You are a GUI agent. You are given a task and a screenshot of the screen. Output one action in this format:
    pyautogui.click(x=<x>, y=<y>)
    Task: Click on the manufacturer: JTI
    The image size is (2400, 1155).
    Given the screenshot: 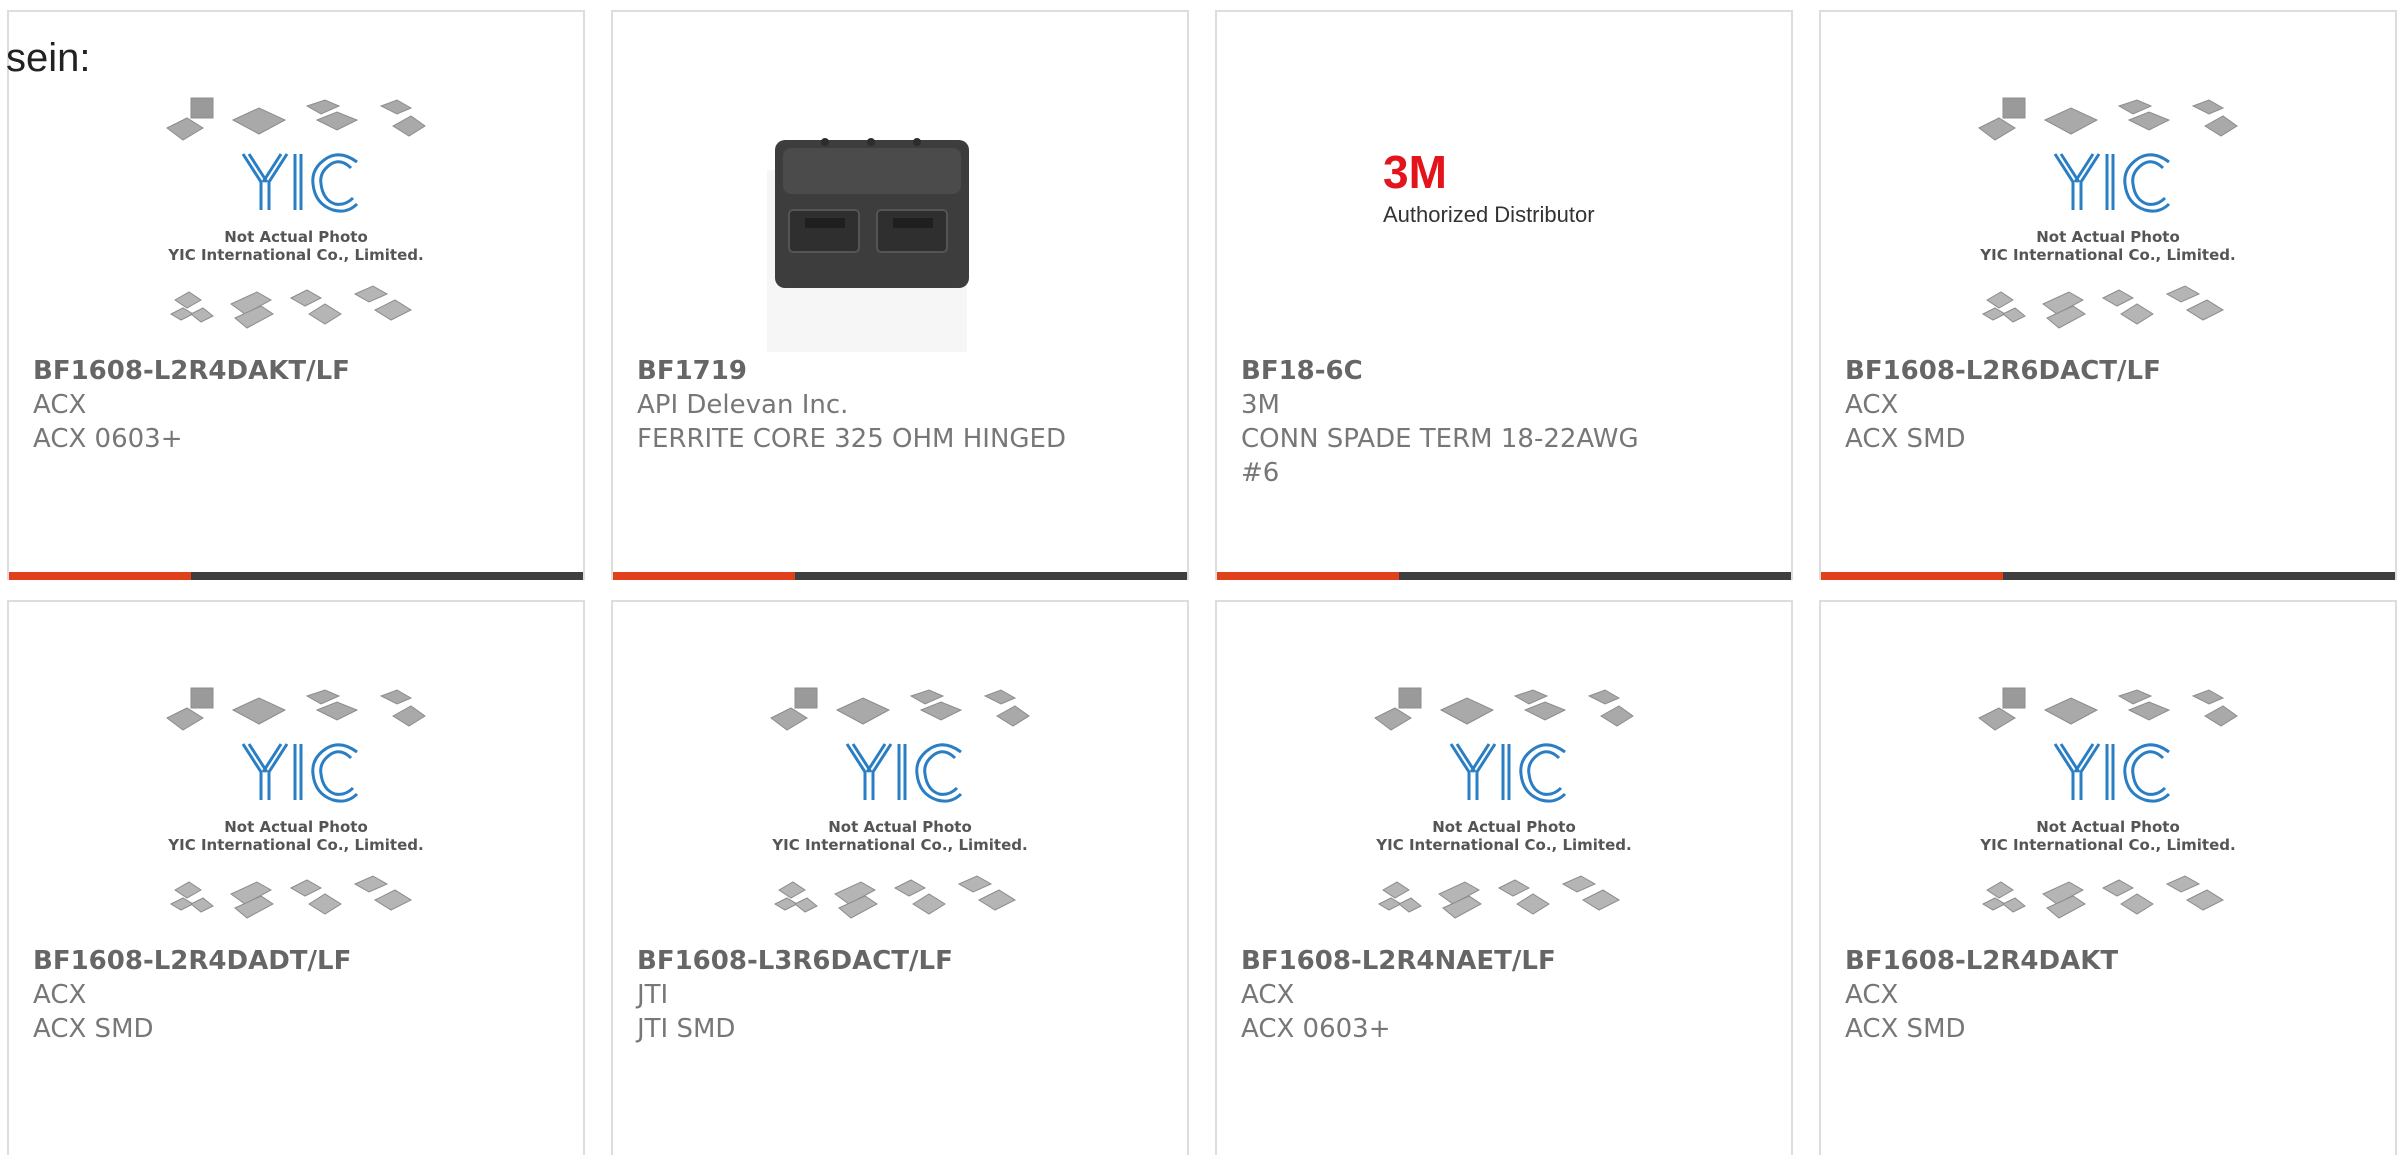 What is the action you would take?
    pyautogui.click(x=653, y=995)
    